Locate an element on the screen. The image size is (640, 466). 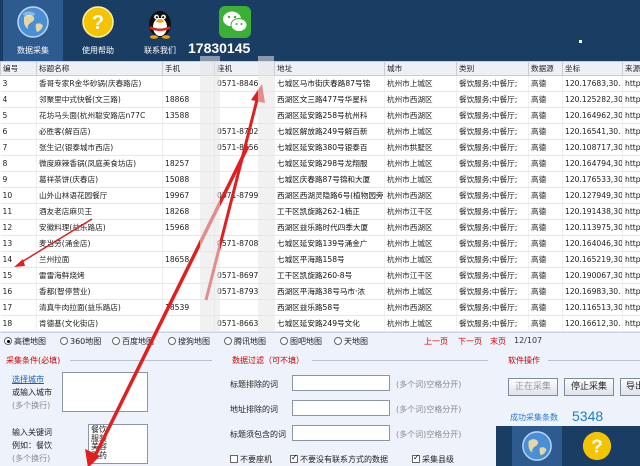
globe-icon is located at coordinates (537, 446).